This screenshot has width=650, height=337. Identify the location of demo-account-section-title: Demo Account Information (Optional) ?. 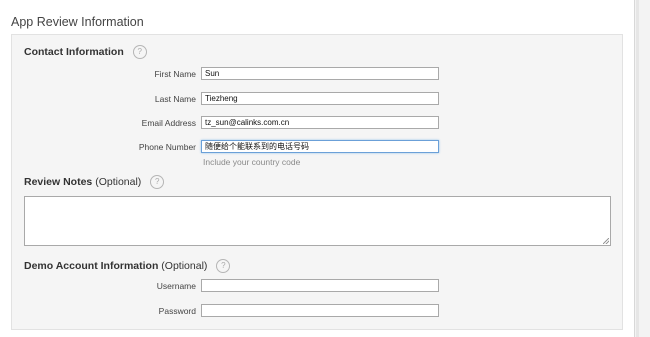
(127, 266).